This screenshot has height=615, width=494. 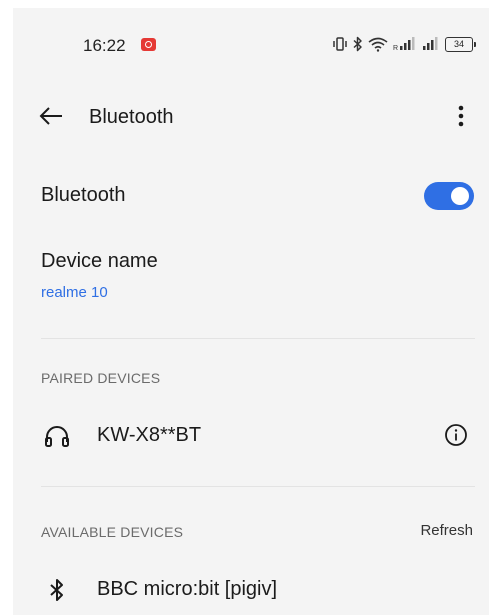 I want to click on battery-icon: 34, so click(x=460, y=44).